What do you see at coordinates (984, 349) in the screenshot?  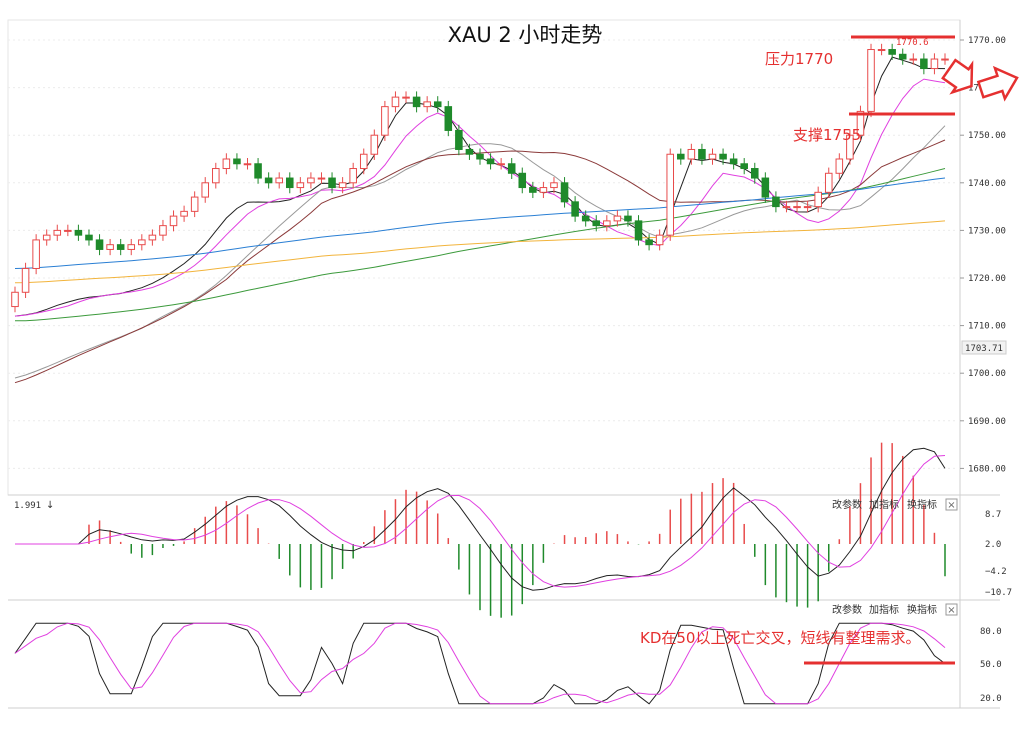 I see `last-price-label: 1703.71` at bounding box center [984, 349].